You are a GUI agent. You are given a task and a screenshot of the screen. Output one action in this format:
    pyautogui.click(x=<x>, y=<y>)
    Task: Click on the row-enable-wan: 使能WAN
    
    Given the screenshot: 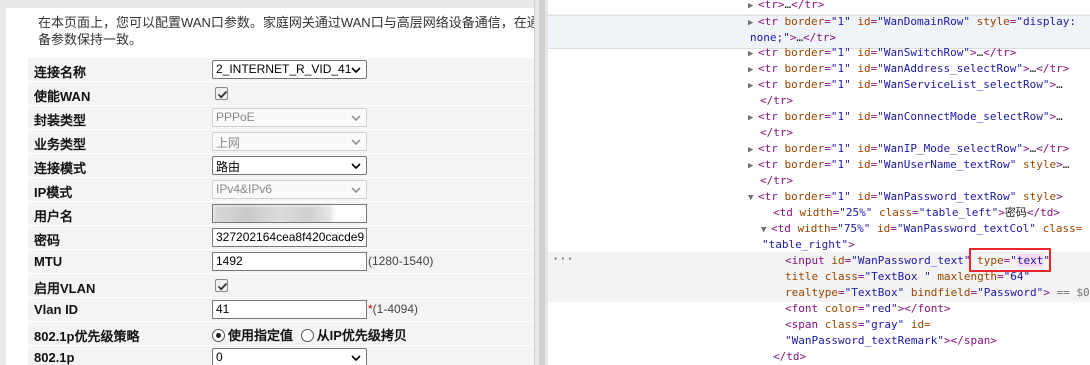 What is the action you would take?
    pyautogui.click(x=281, y=94)
    